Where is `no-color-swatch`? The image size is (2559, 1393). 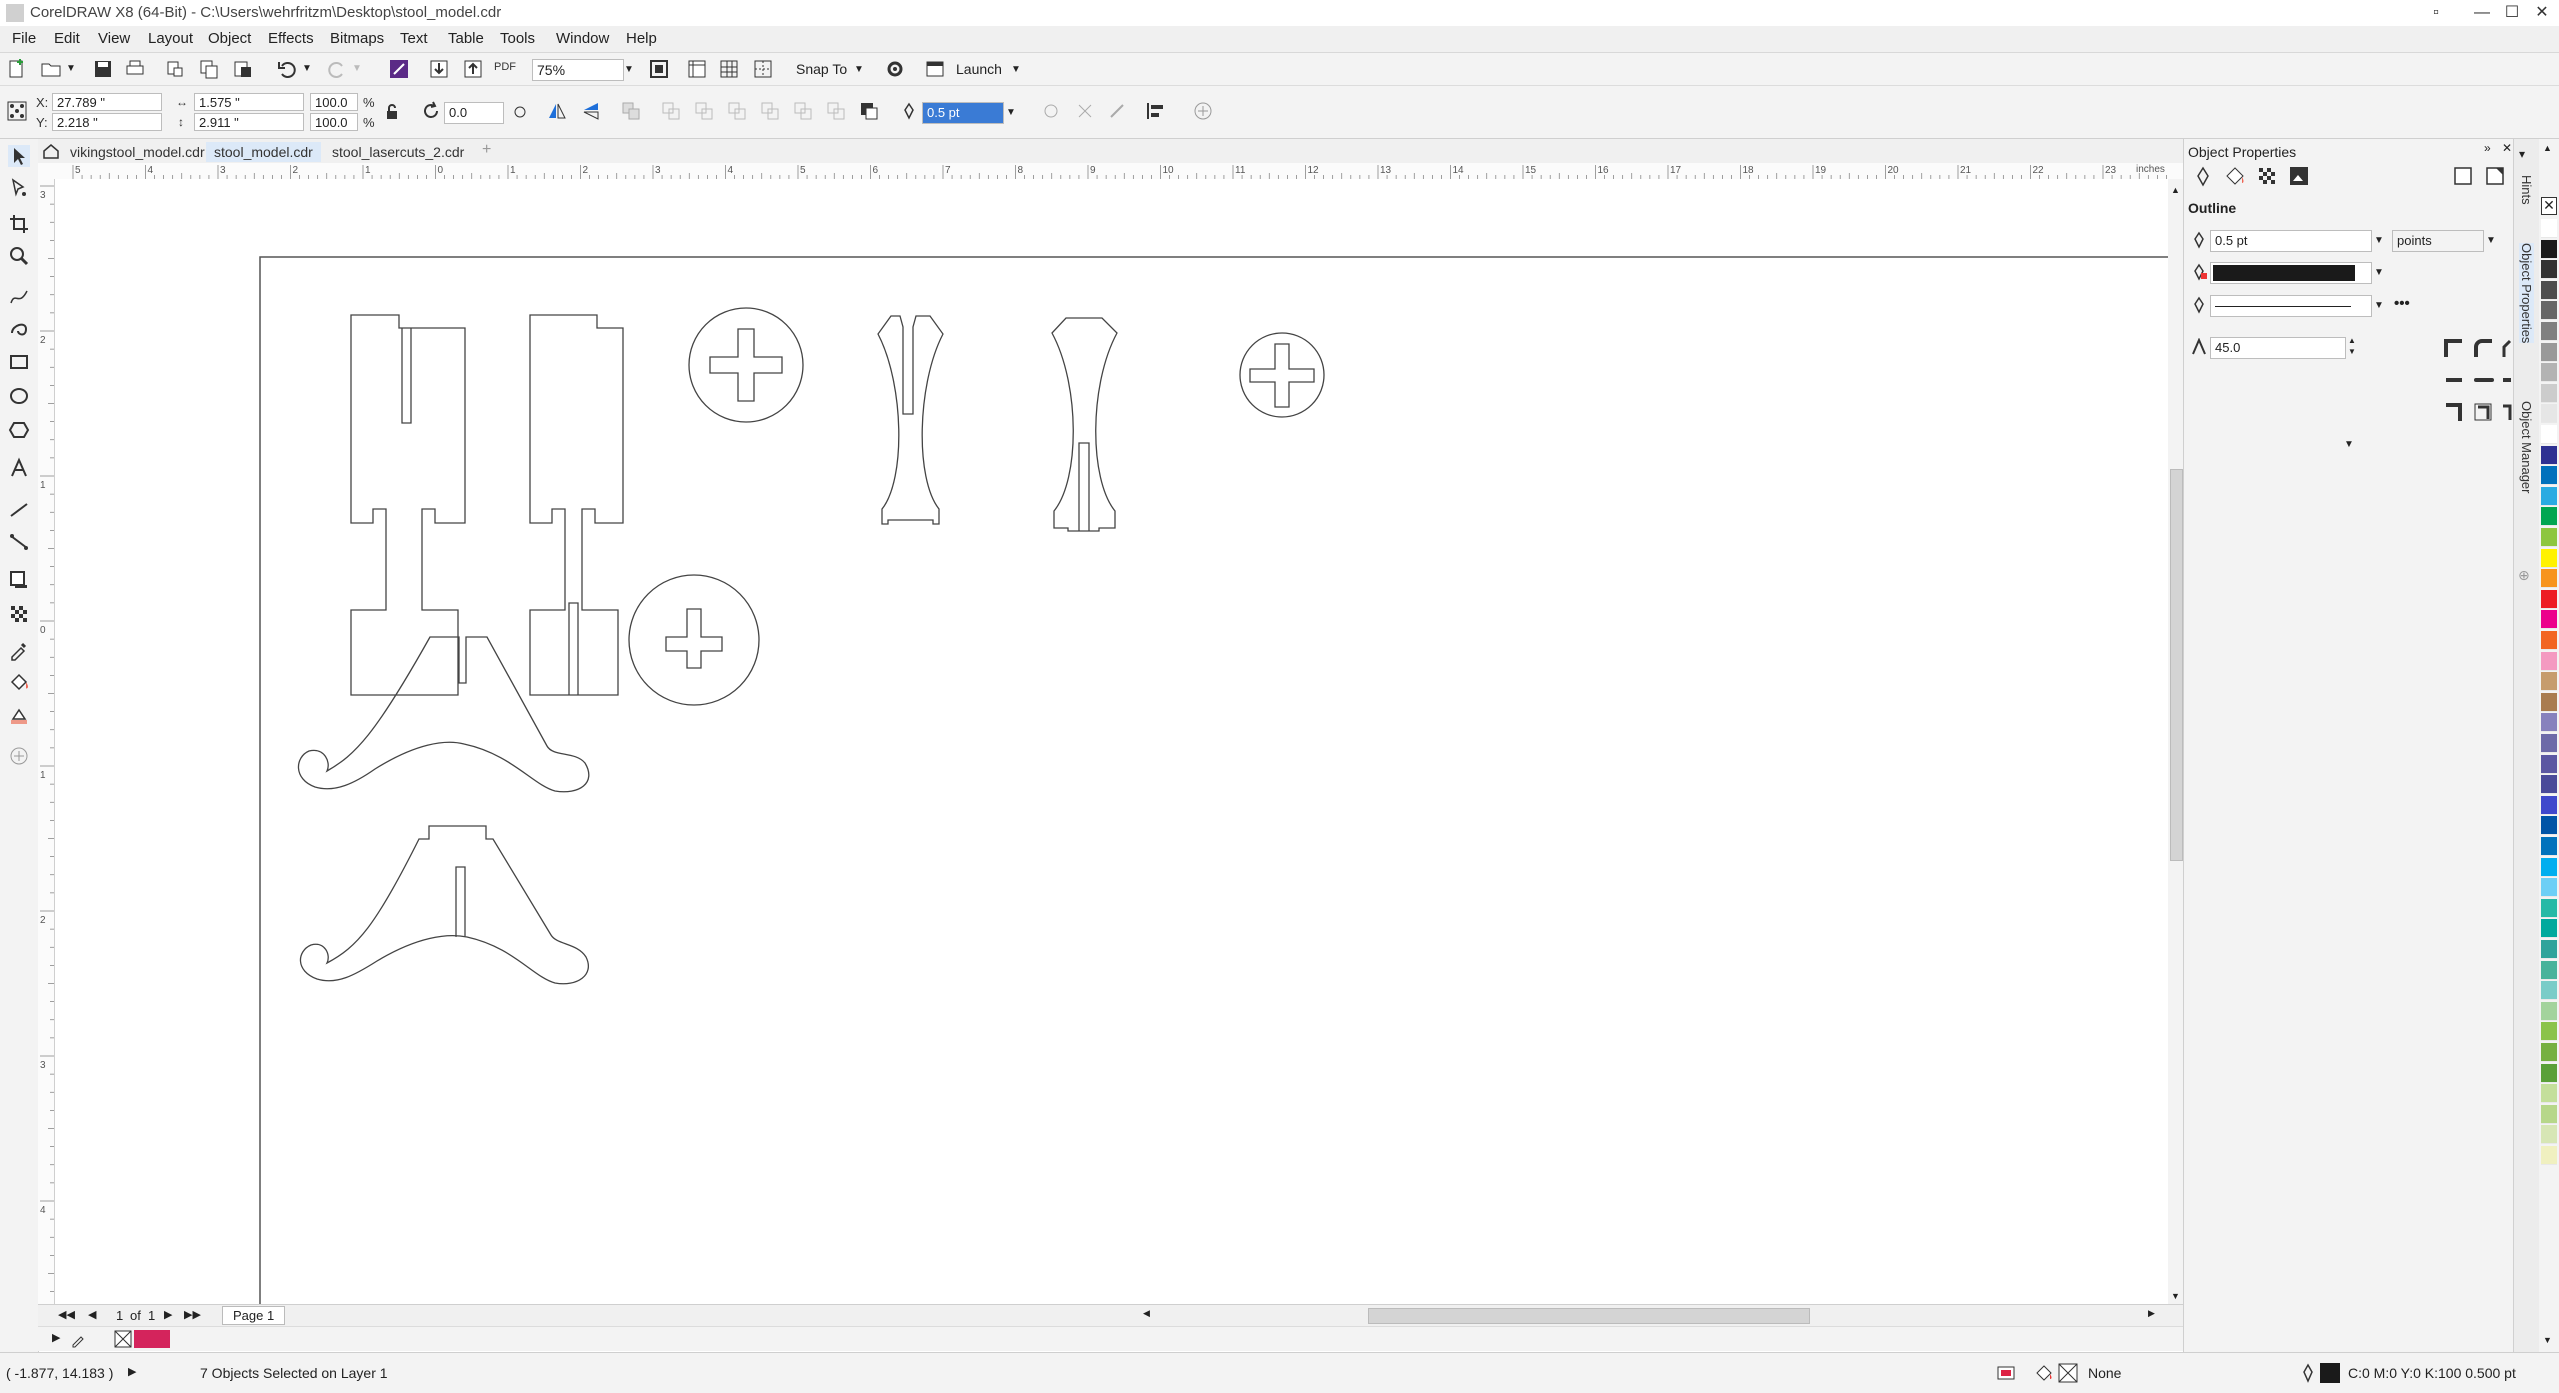 no-color-swatch is located at coordinates (123, 1339).